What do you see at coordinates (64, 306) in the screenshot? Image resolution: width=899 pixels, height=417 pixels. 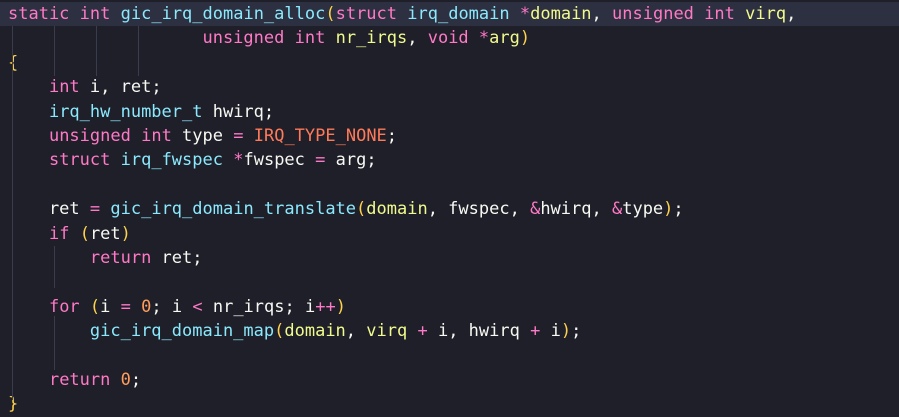 I see `code-token: for` at bounding box center [64, 306].